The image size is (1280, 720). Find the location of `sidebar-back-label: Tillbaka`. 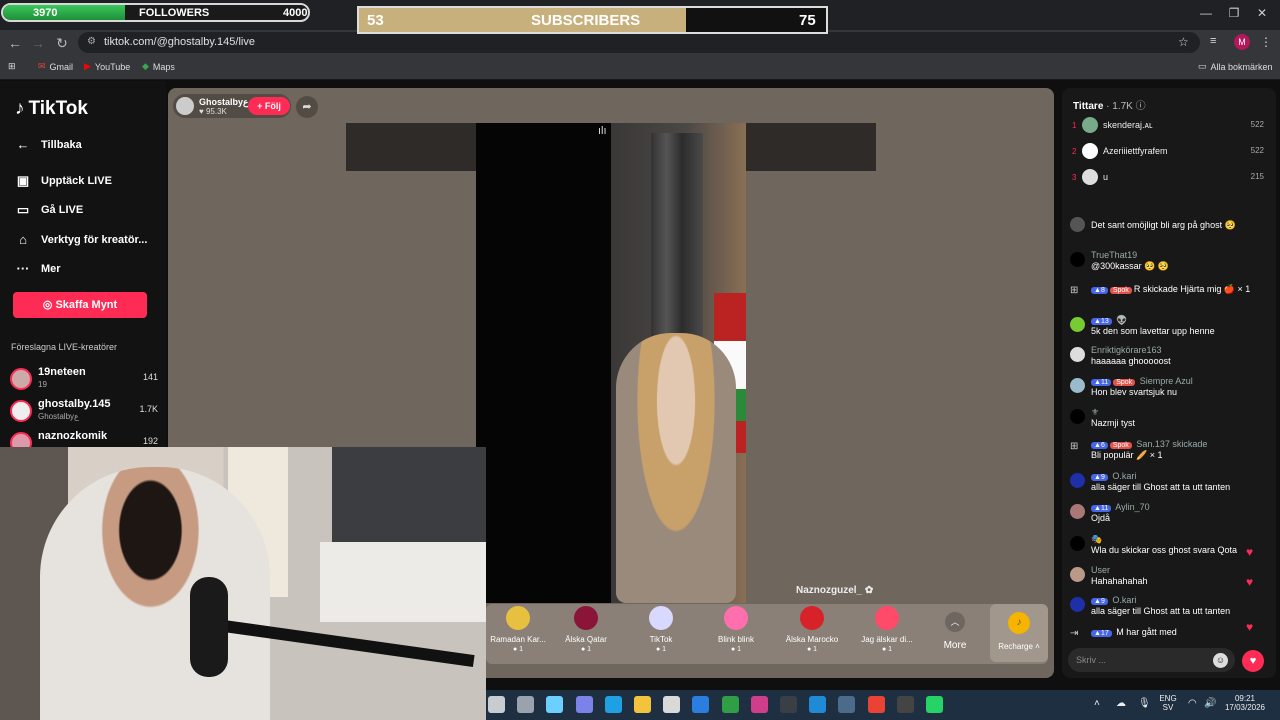

sidebar-back-label: Tillbaka is located at coordinates (61, 144).